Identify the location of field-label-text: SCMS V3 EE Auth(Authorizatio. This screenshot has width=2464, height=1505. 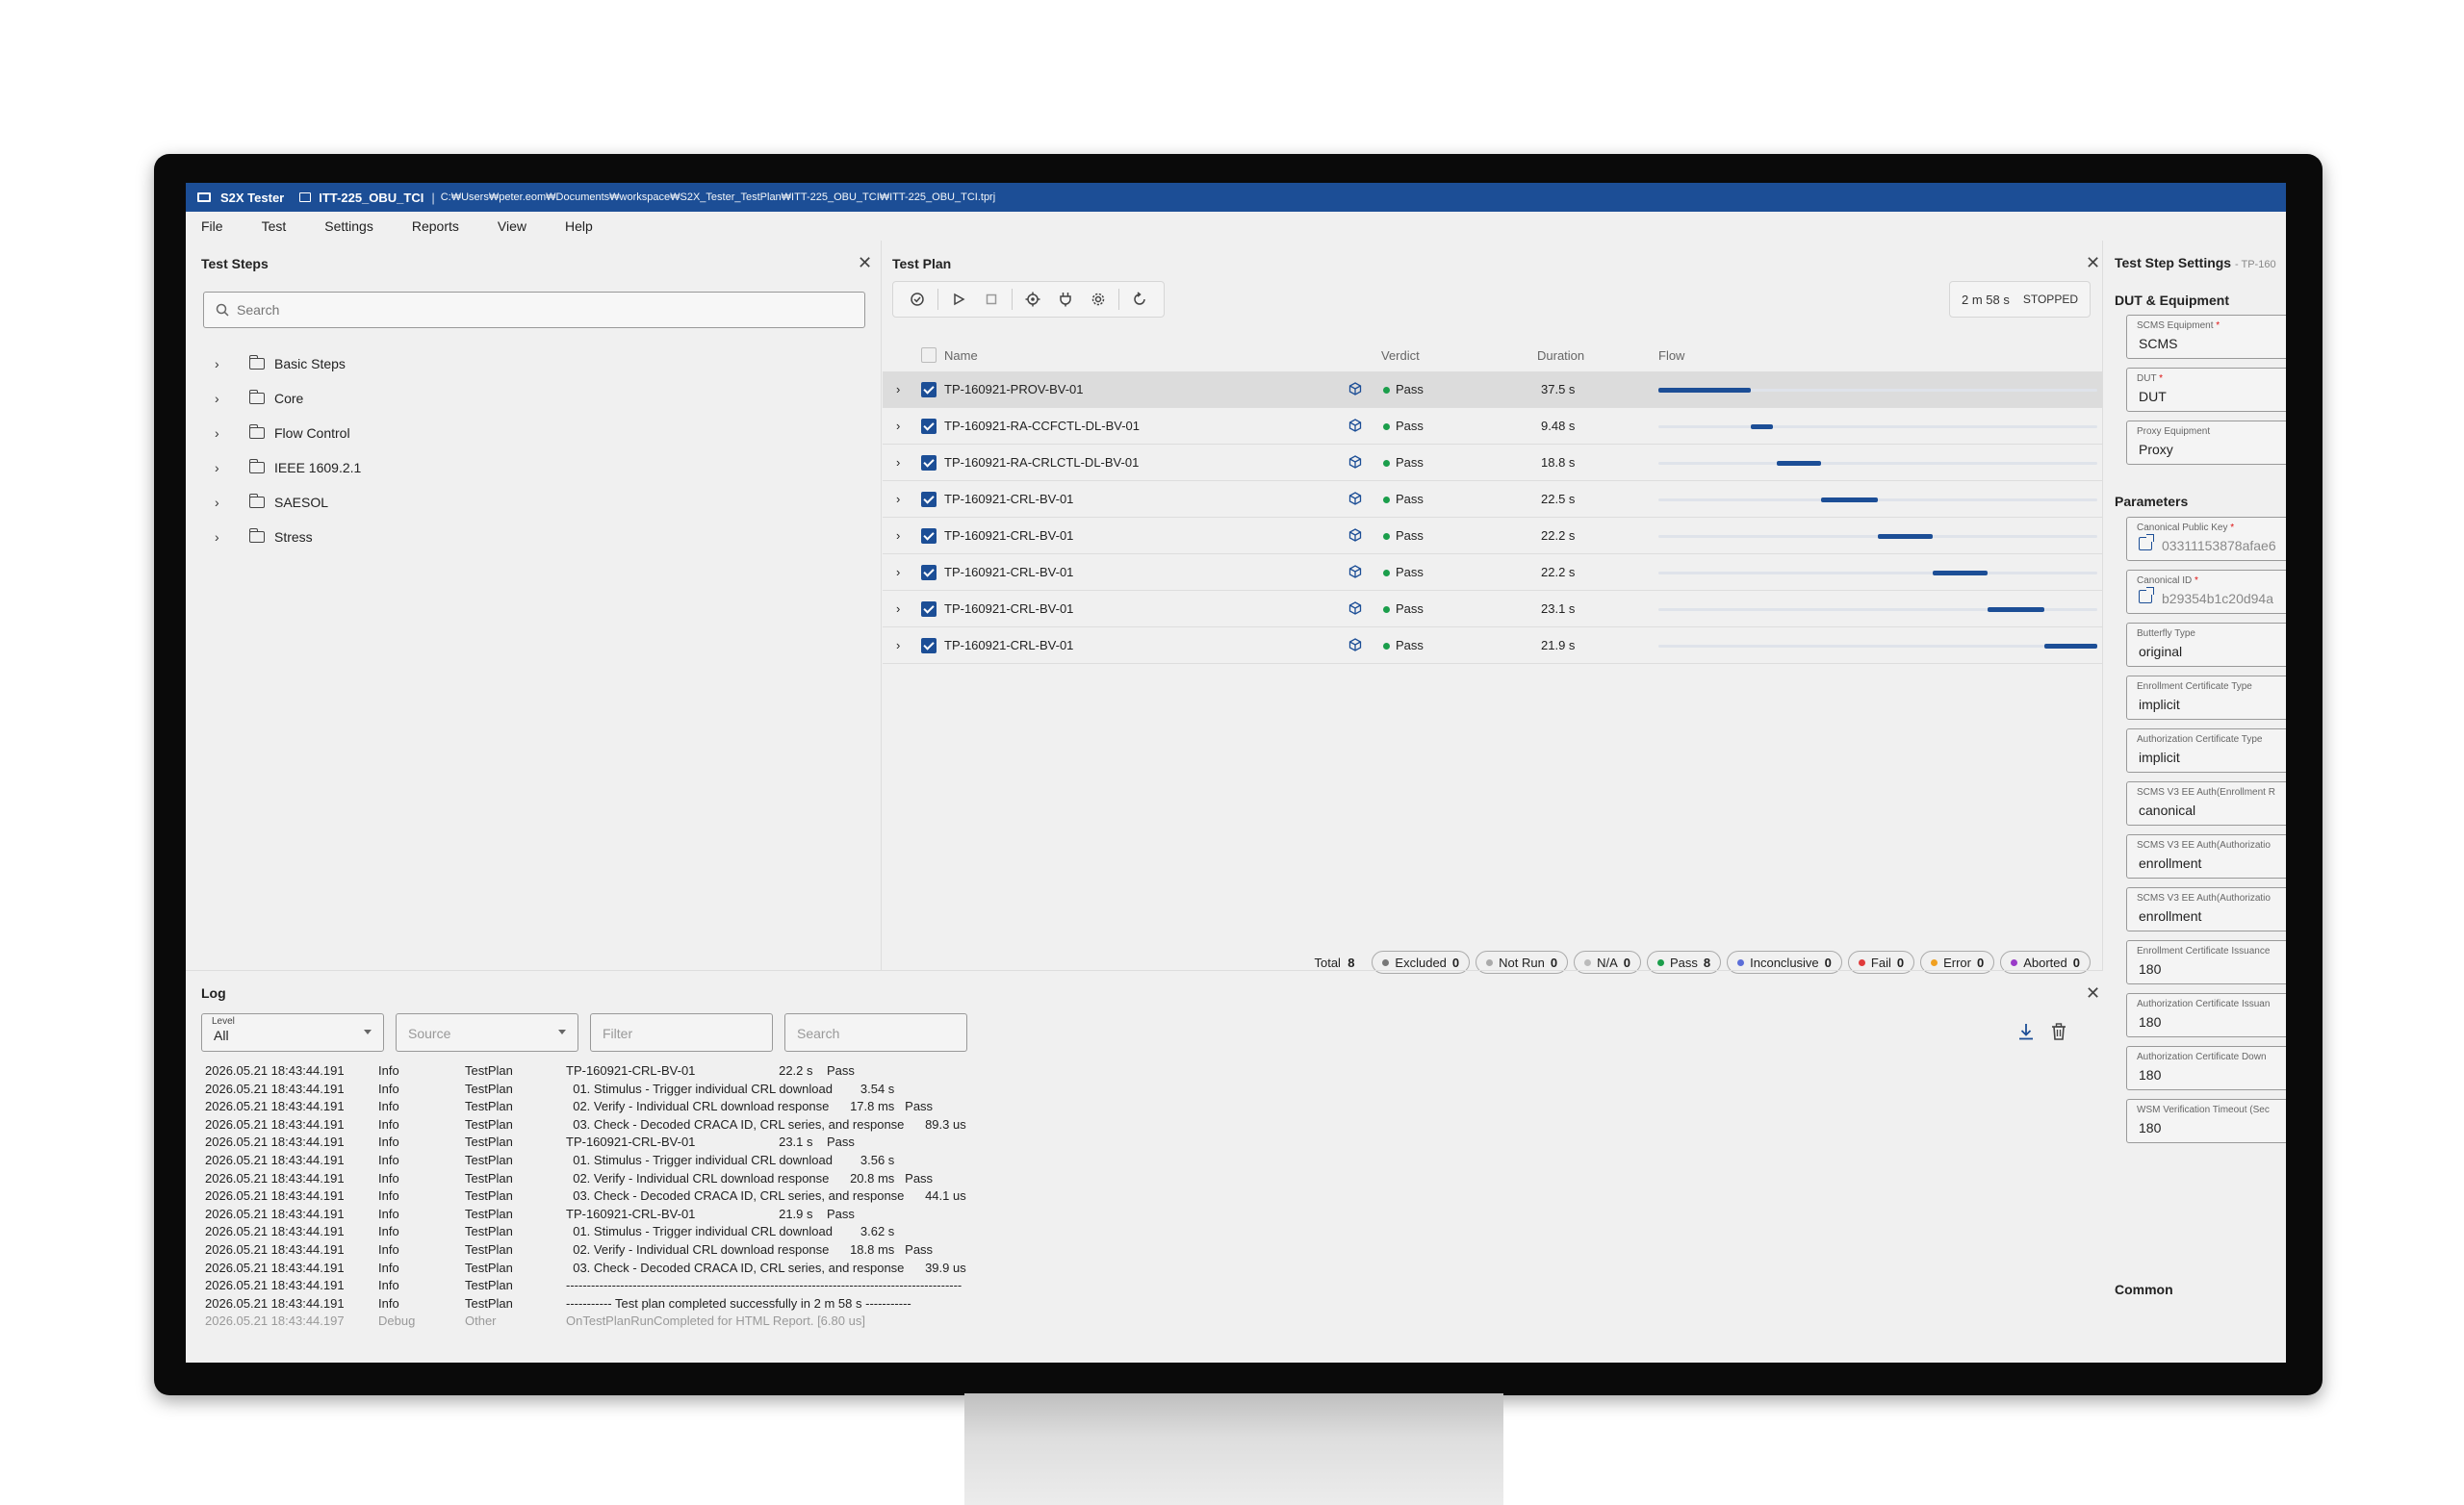
(2204, 899).